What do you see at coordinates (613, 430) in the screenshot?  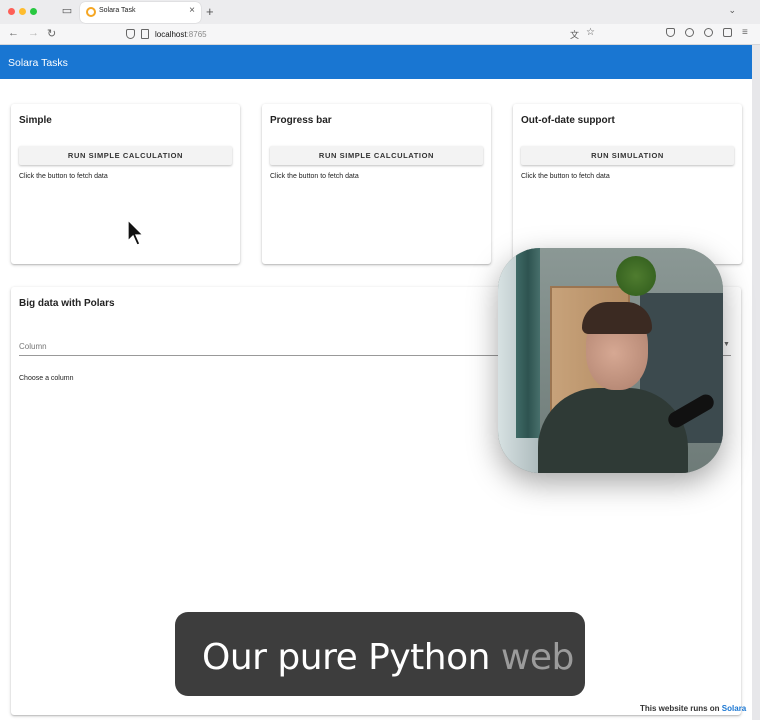 I see `webcam-person-body` at bounding box center [613, 430].